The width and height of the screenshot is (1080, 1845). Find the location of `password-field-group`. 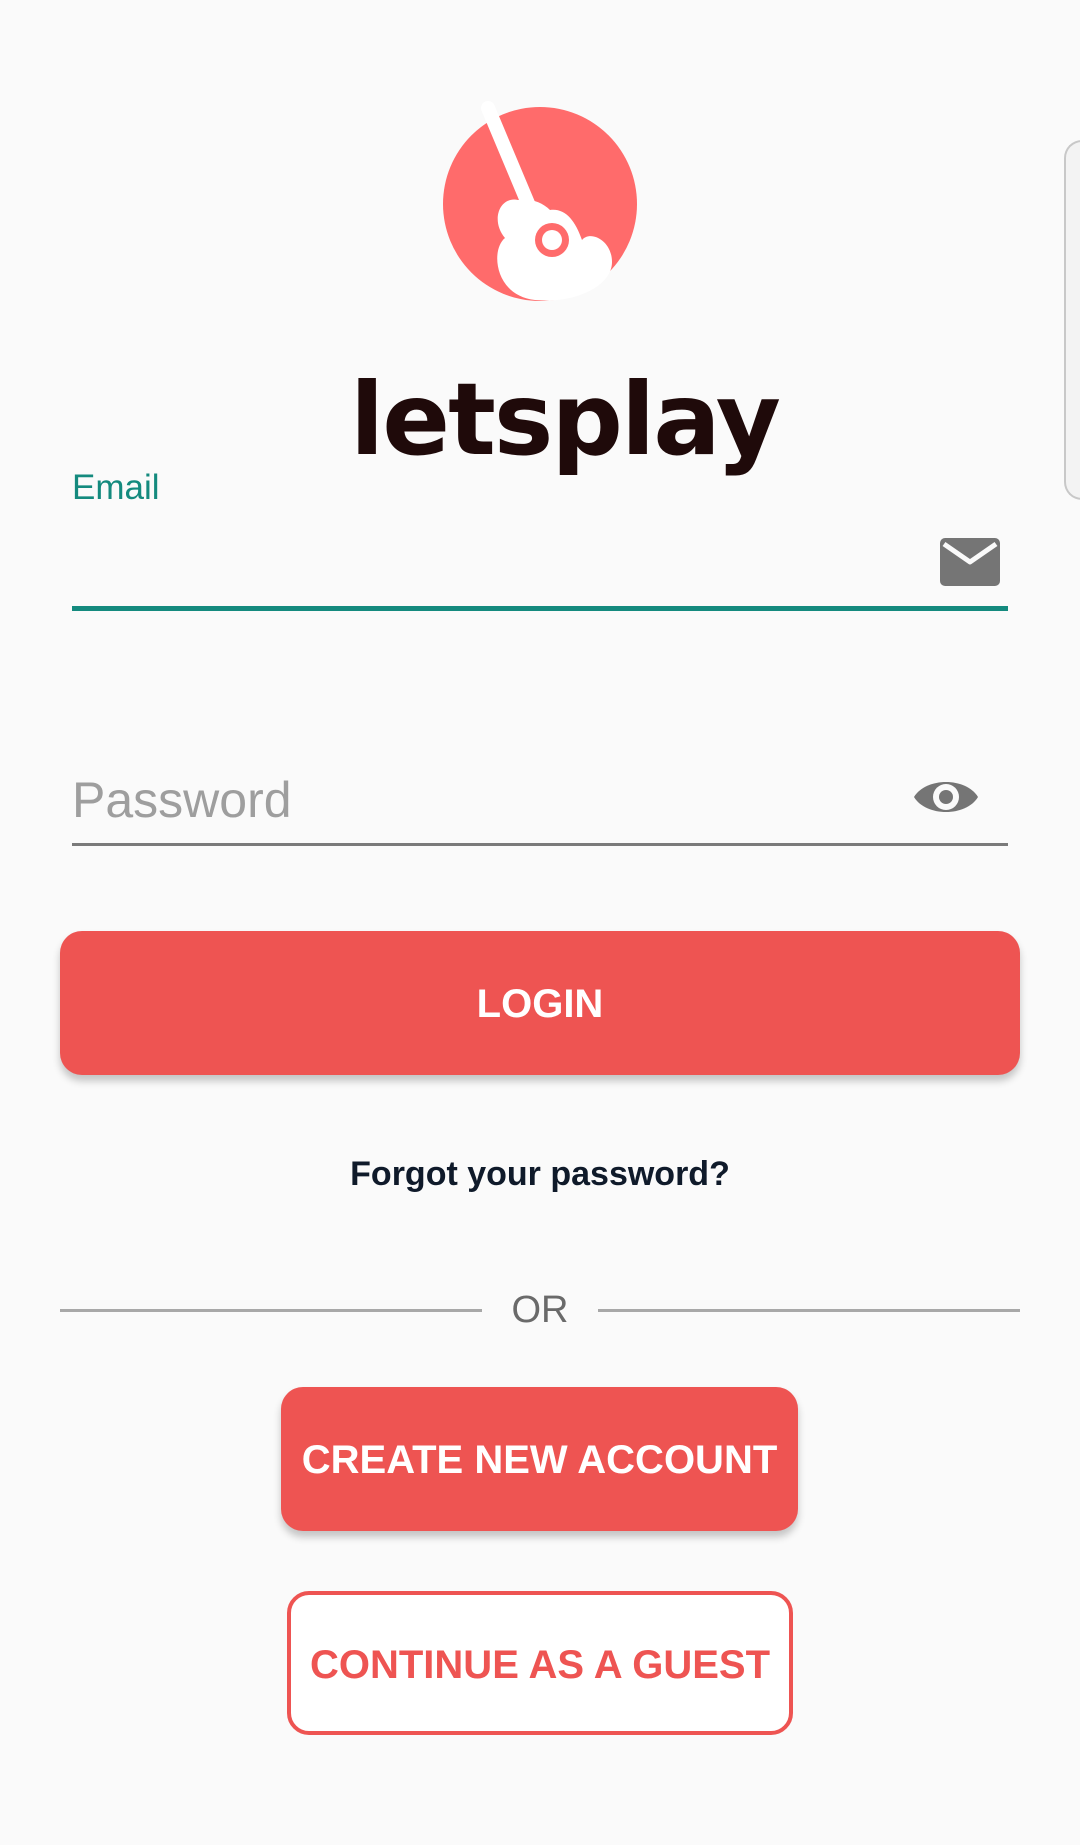

password-field-group is located at coordinates (540, 805).